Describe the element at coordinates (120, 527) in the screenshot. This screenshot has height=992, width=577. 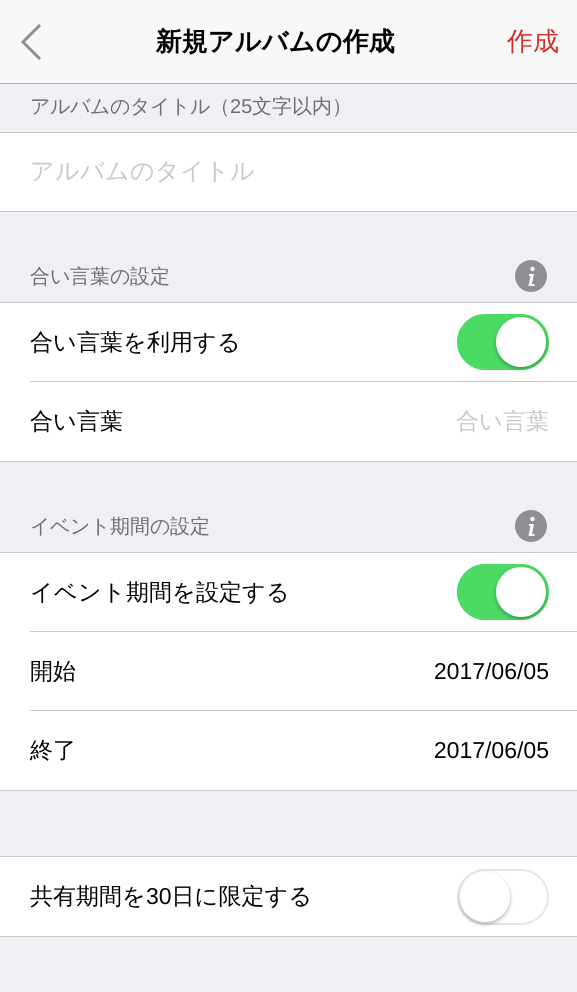
I see `section-header: イベント期間の設定` at that location.